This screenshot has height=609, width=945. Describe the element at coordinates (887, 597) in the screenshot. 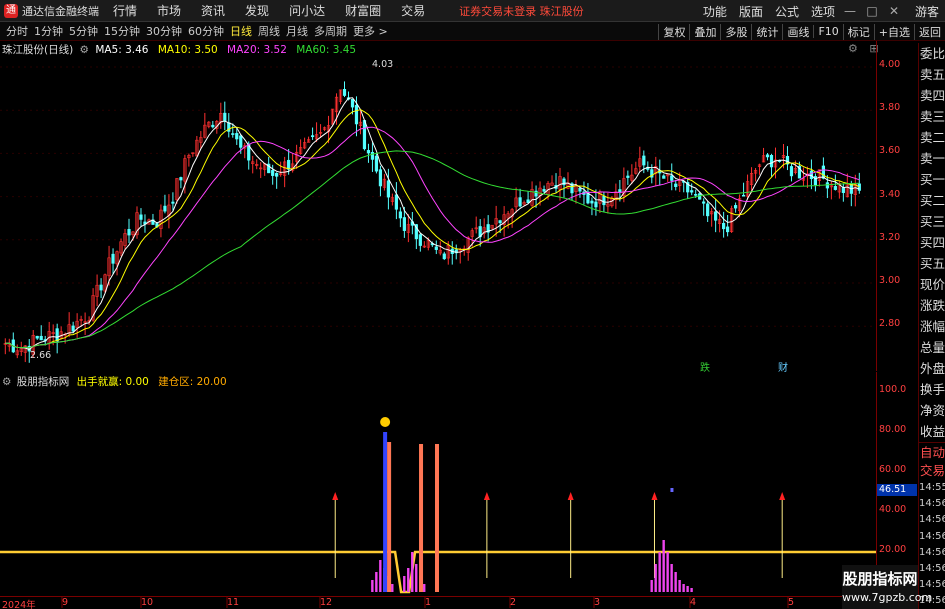

I see `watermark-url: www.7gpzb.com` at that location.